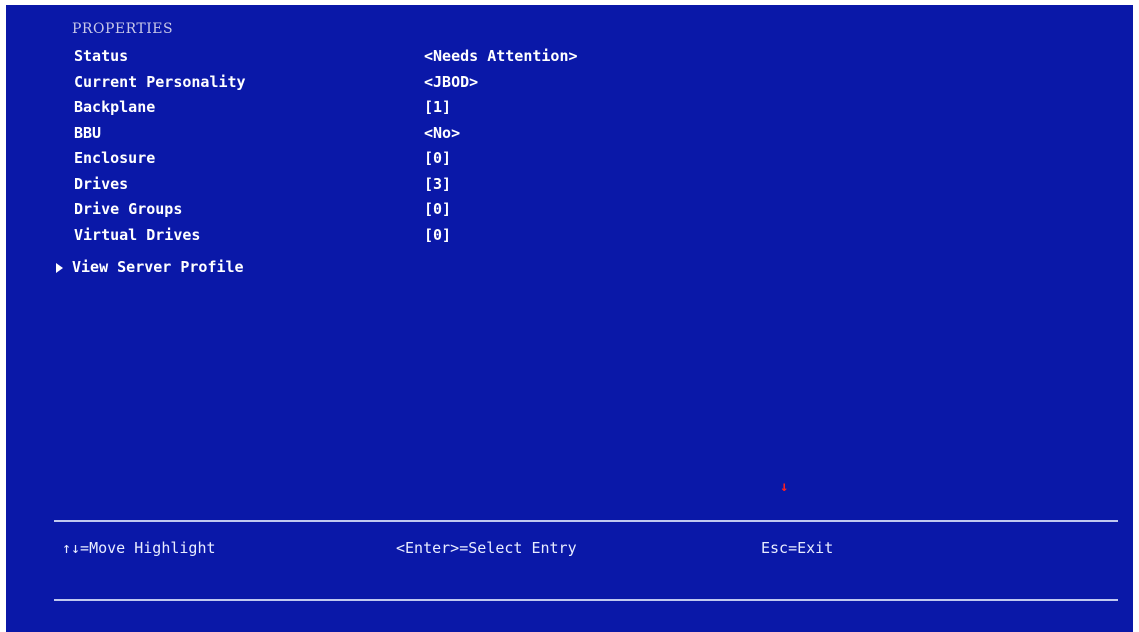 The width and height of the screenshot is (1139, 632). Describe the element at coordinates (137, 234) in the screenshot. I see `property-label: Virtual Drives` at that location.